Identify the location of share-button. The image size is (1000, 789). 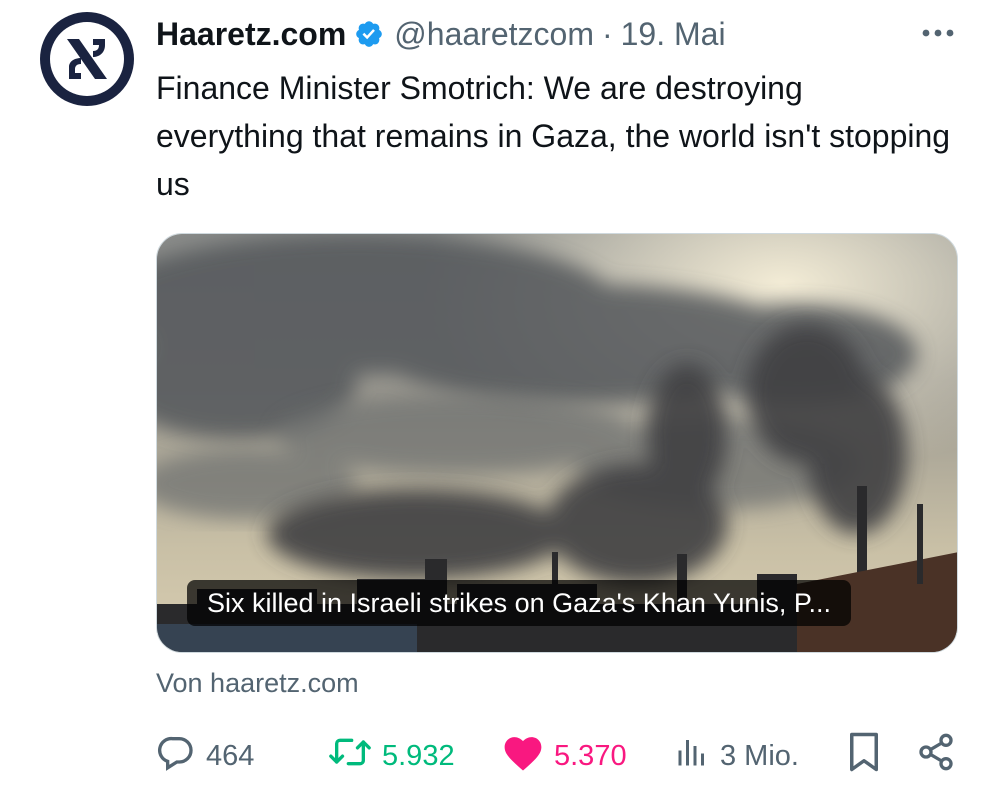
(936, 756).